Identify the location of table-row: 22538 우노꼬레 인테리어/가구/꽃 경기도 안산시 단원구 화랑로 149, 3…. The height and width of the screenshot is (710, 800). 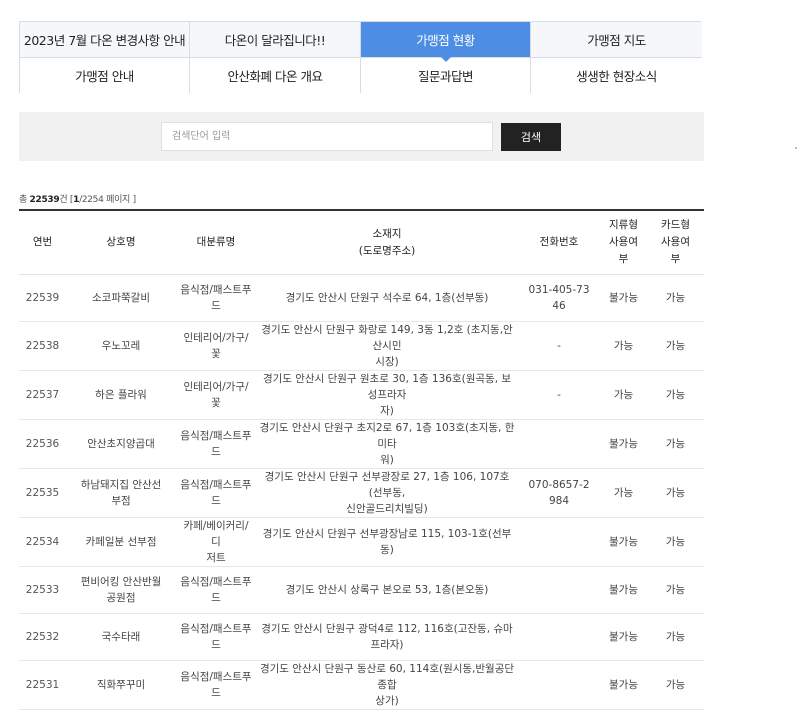
(361, 346).